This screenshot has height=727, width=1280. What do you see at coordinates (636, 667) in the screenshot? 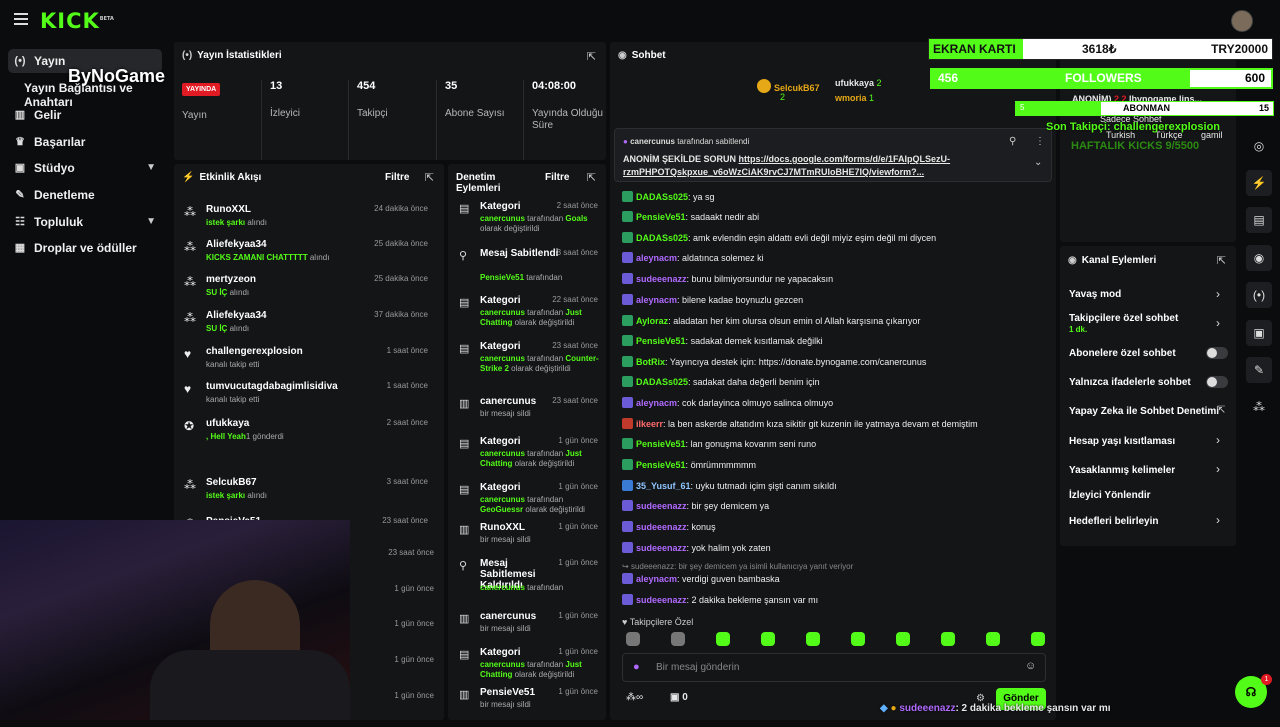
I see `mic-icon: ●` at bounding box center [636, 667].